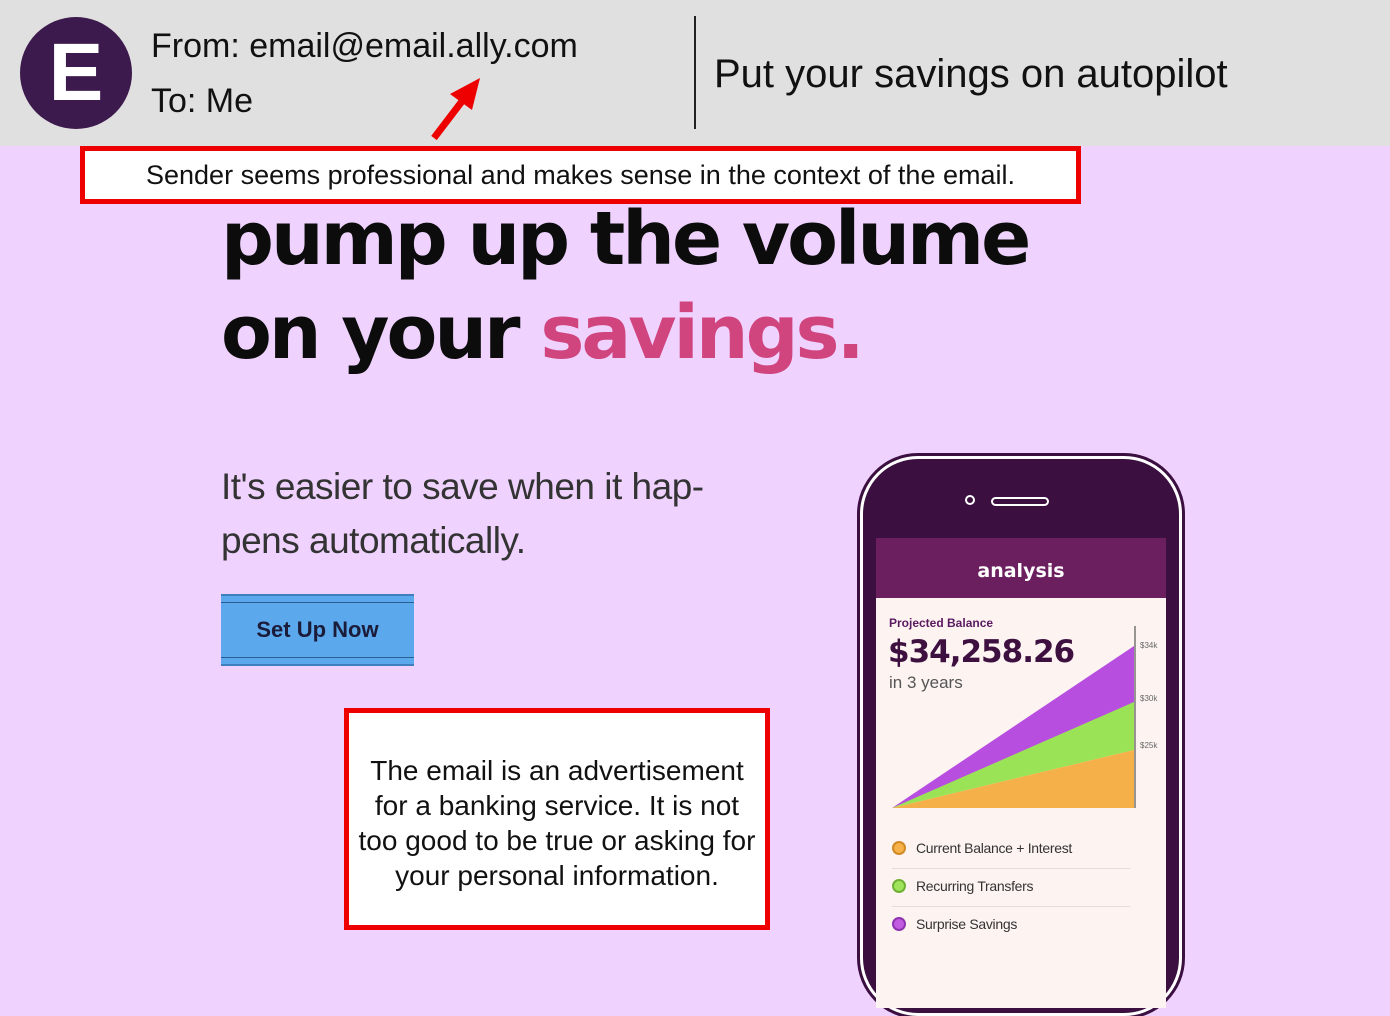 Image resolution: width=1390 pixels, height=1016 pixels. Describe the element at coordinates (76, 73) in the screenshot. I see `sender-avatar: E` at that location.